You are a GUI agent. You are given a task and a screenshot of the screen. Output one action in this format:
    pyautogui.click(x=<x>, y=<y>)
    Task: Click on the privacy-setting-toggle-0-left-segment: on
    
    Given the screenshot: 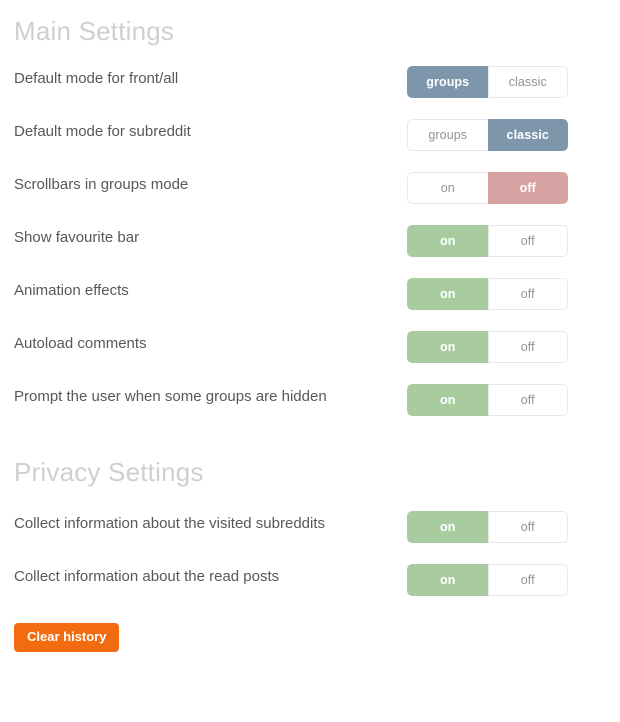 What is the action you would take?
    pyautogui.click(x=447, y=527)
    